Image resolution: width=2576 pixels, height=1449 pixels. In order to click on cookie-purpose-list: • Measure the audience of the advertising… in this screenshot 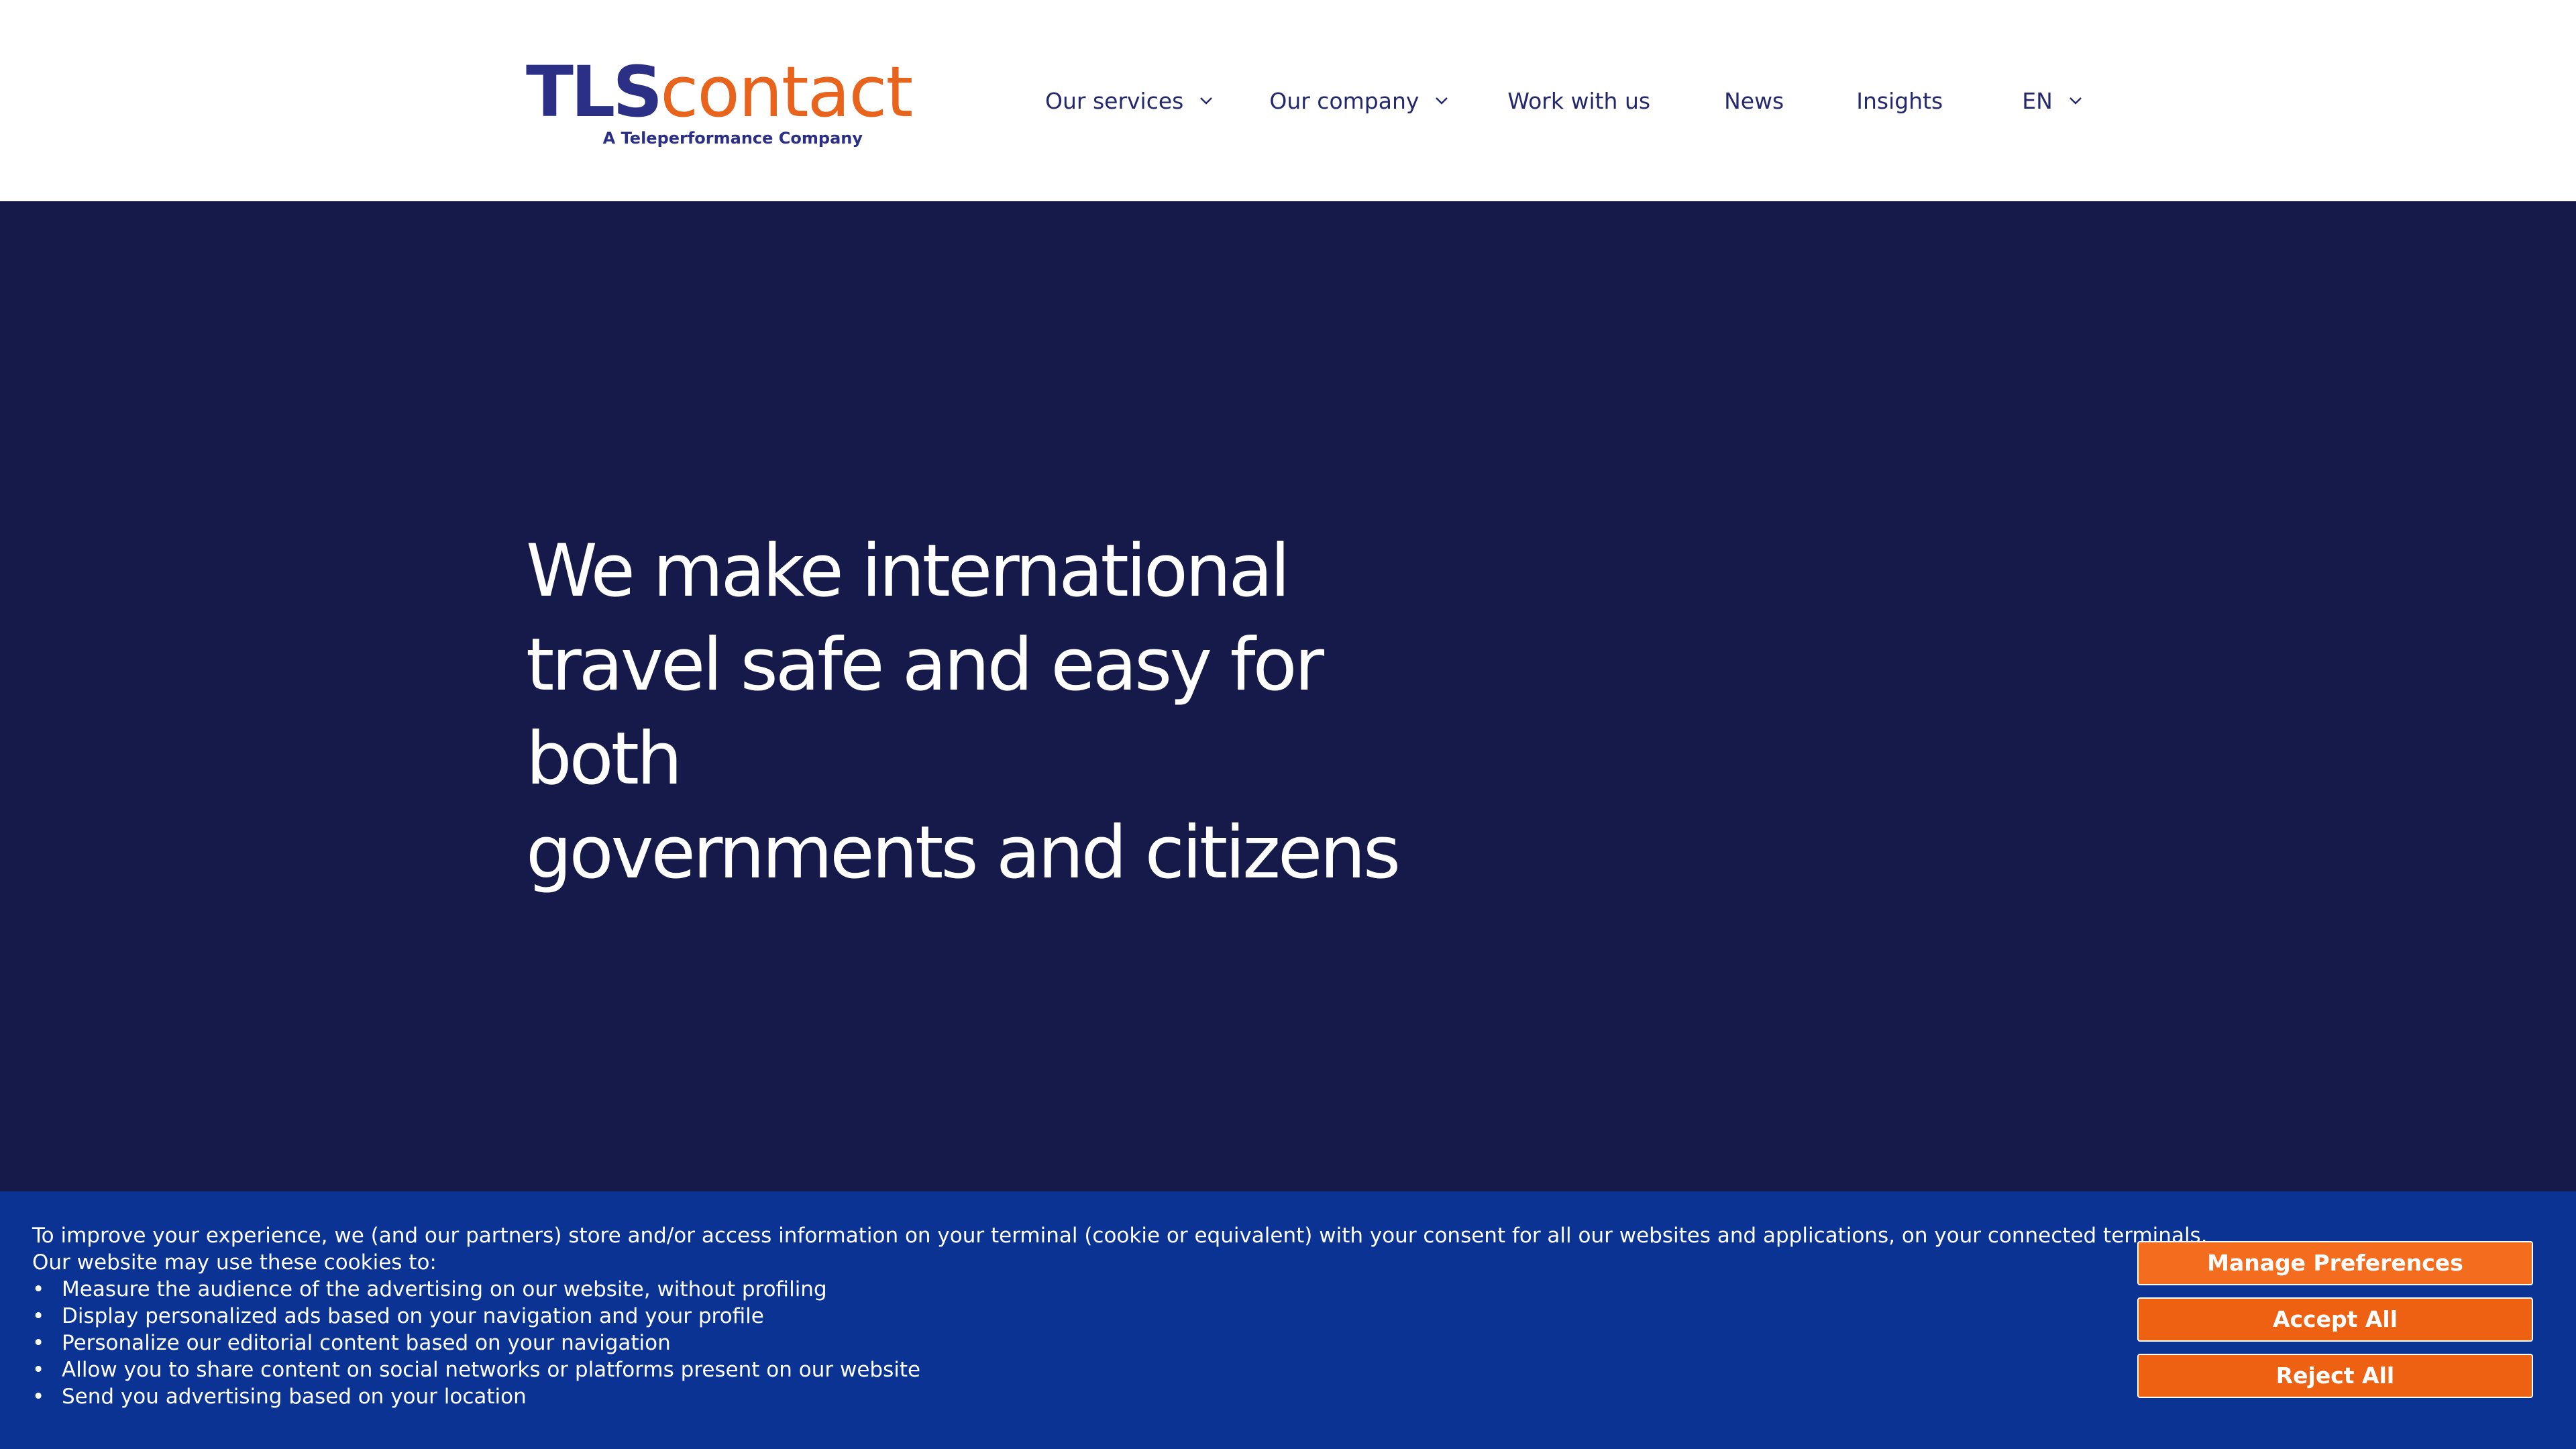, I will do `click(1065, 1343)`.